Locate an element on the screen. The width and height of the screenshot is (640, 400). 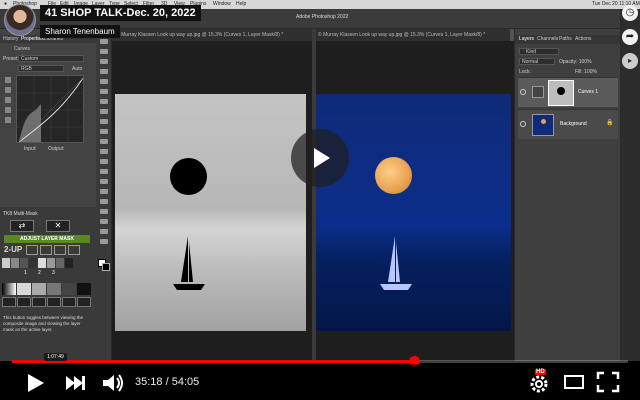
center-play-button is located at coordinates (320, 158).